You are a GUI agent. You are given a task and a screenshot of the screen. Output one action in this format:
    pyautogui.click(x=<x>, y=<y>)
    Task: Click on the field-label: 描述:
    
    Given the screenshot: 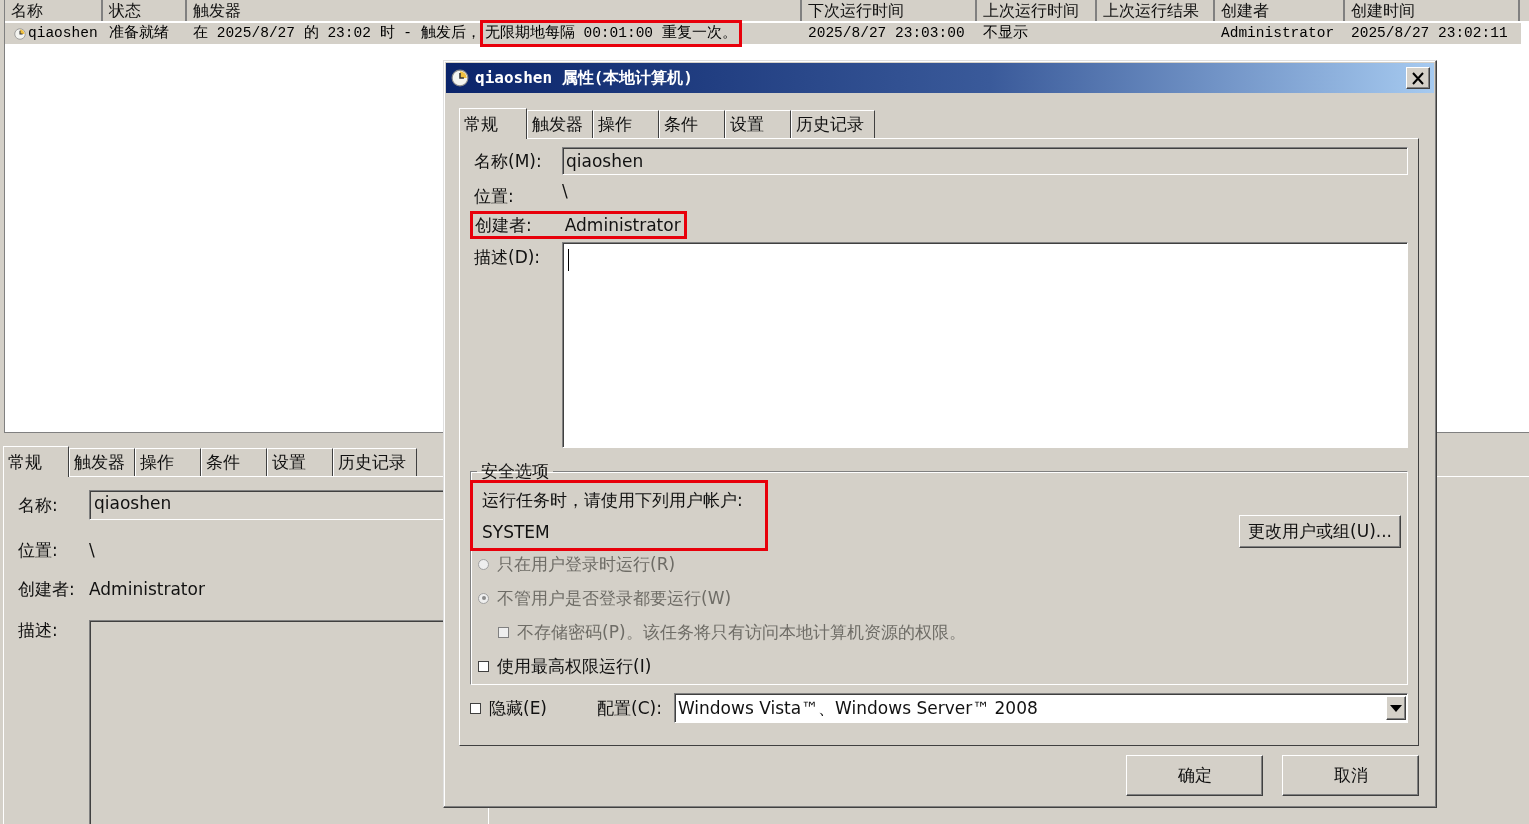 What is the action you would take?
    pyautogui.click(x=38, y=631)
    